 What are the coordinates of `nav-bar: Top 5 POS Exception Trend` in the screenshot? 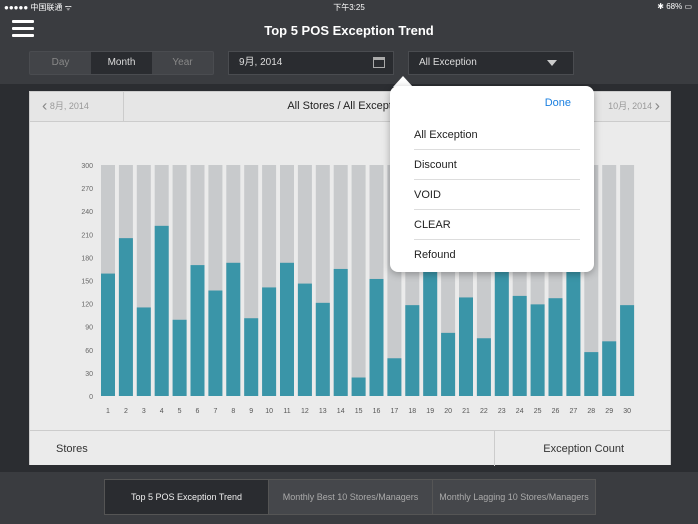 It's located at (349, 30).